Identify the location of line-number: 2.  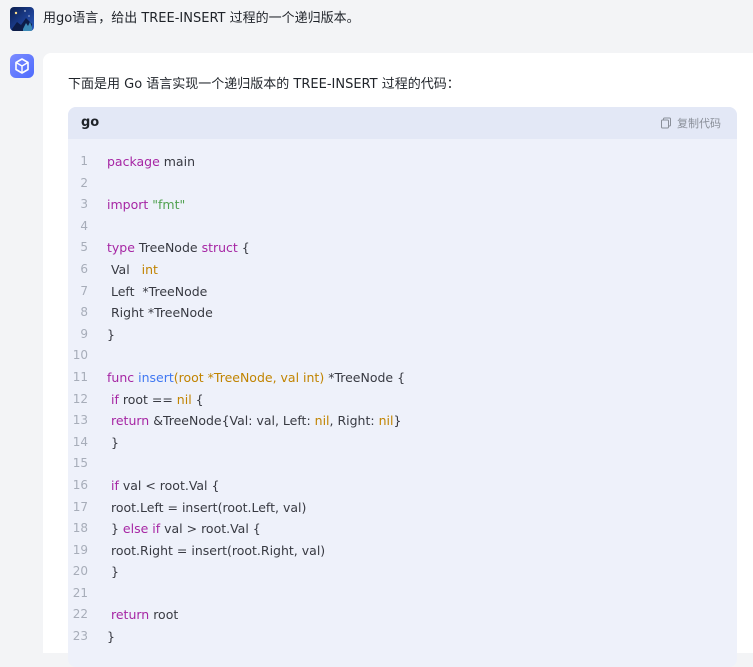
(84, 182).